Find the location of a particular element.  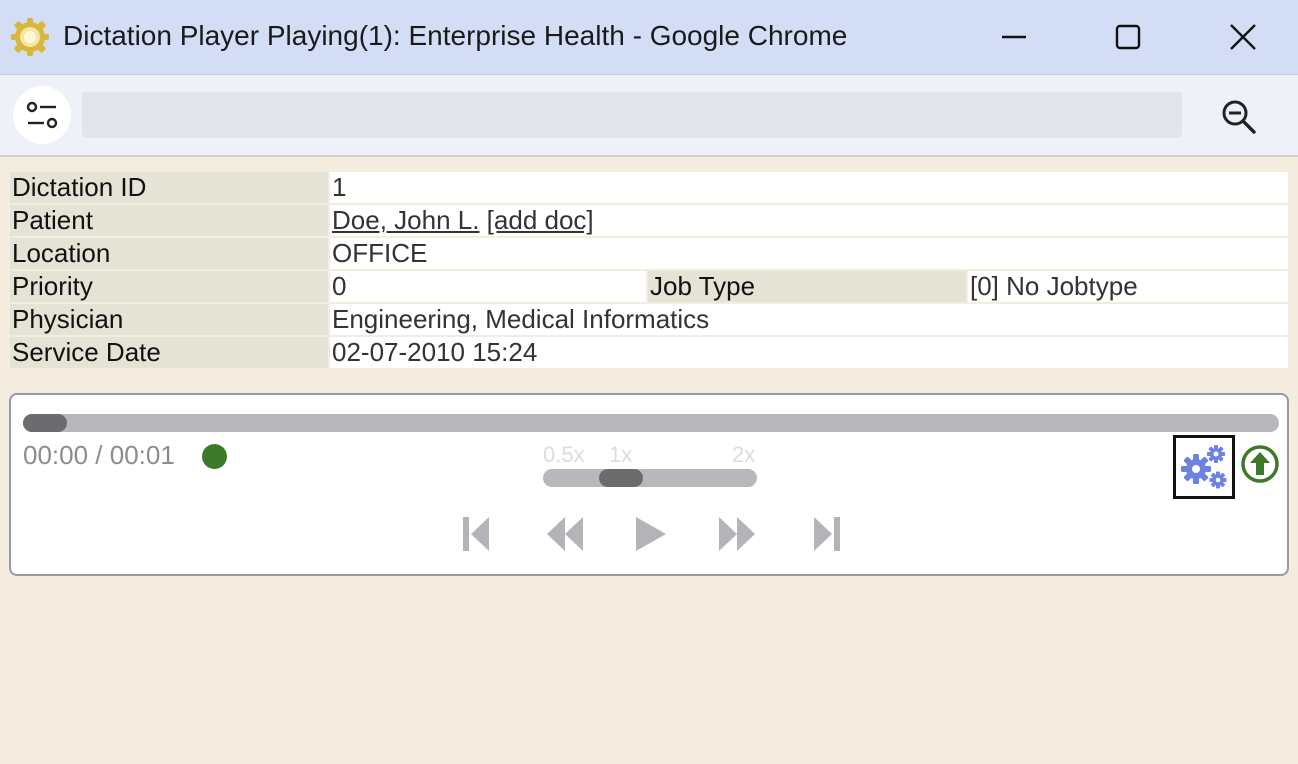

fast-forward-button is located at coordinates (737, 534).